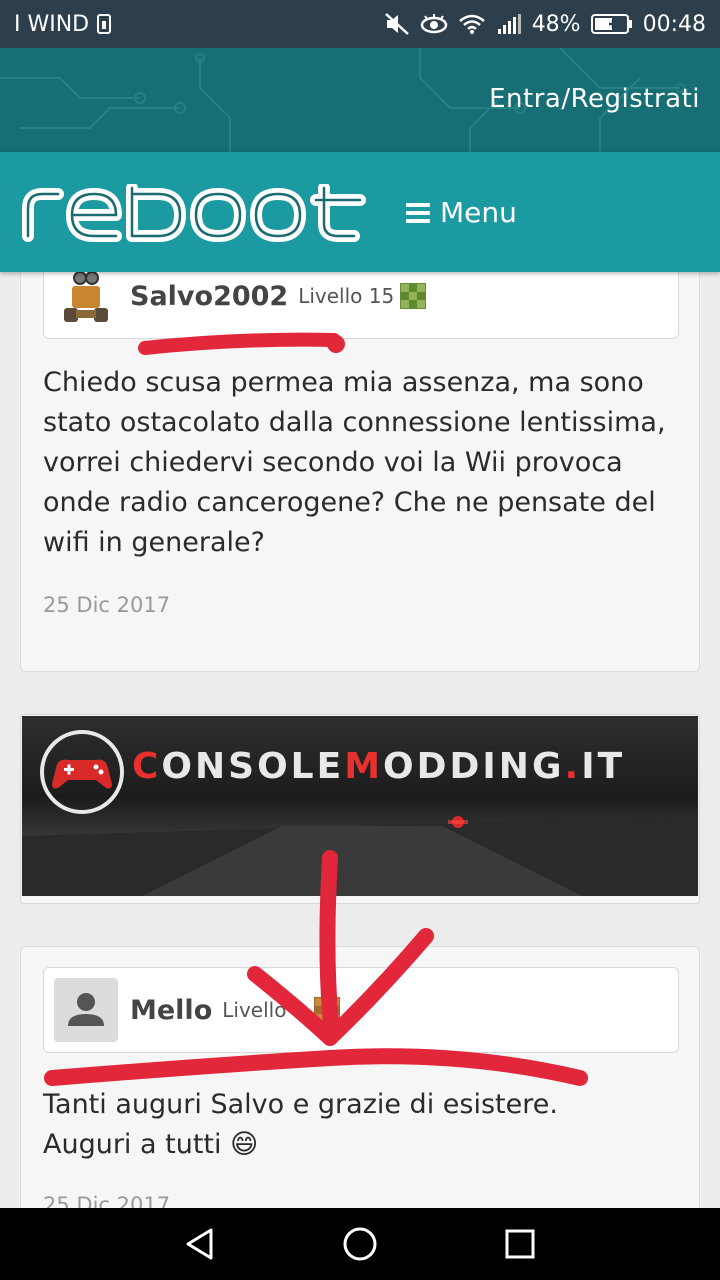  I want to click on back-button, so click(200, 1244).